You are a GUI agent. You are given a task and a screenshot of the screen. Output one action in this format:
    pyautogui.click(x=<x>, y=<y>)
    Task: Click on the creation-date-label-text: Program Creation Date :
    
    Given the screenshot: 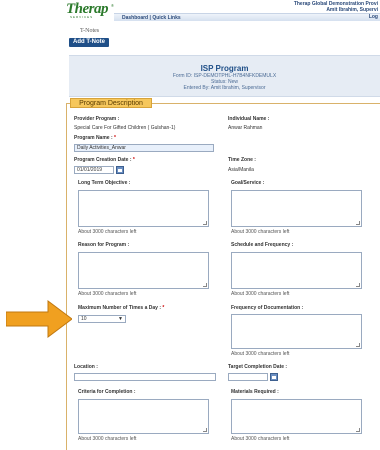 What is the action you would take?
    pyautogui.click(x=103, y=160)
    